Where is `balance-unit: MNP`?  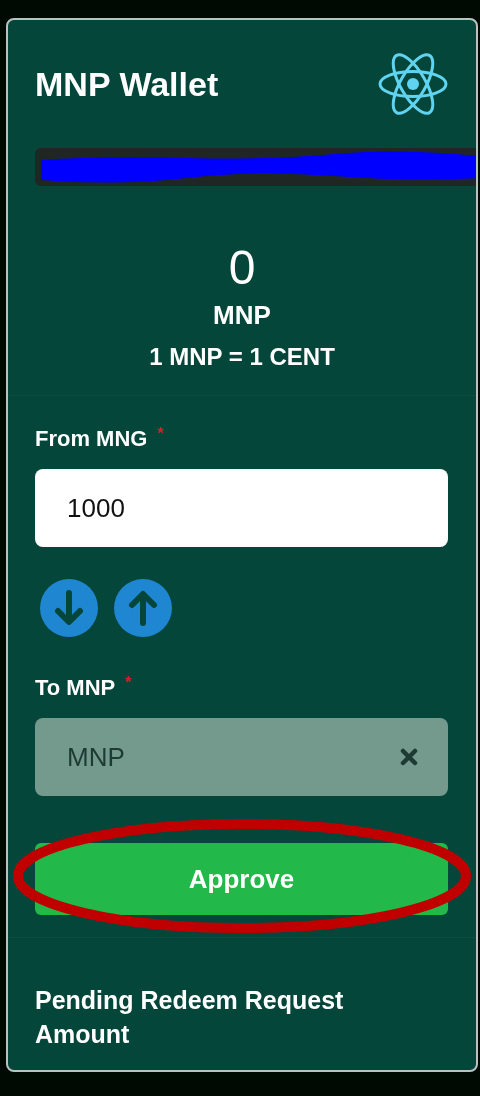 balance-unit: MNP is located at coordinates (242, 315).